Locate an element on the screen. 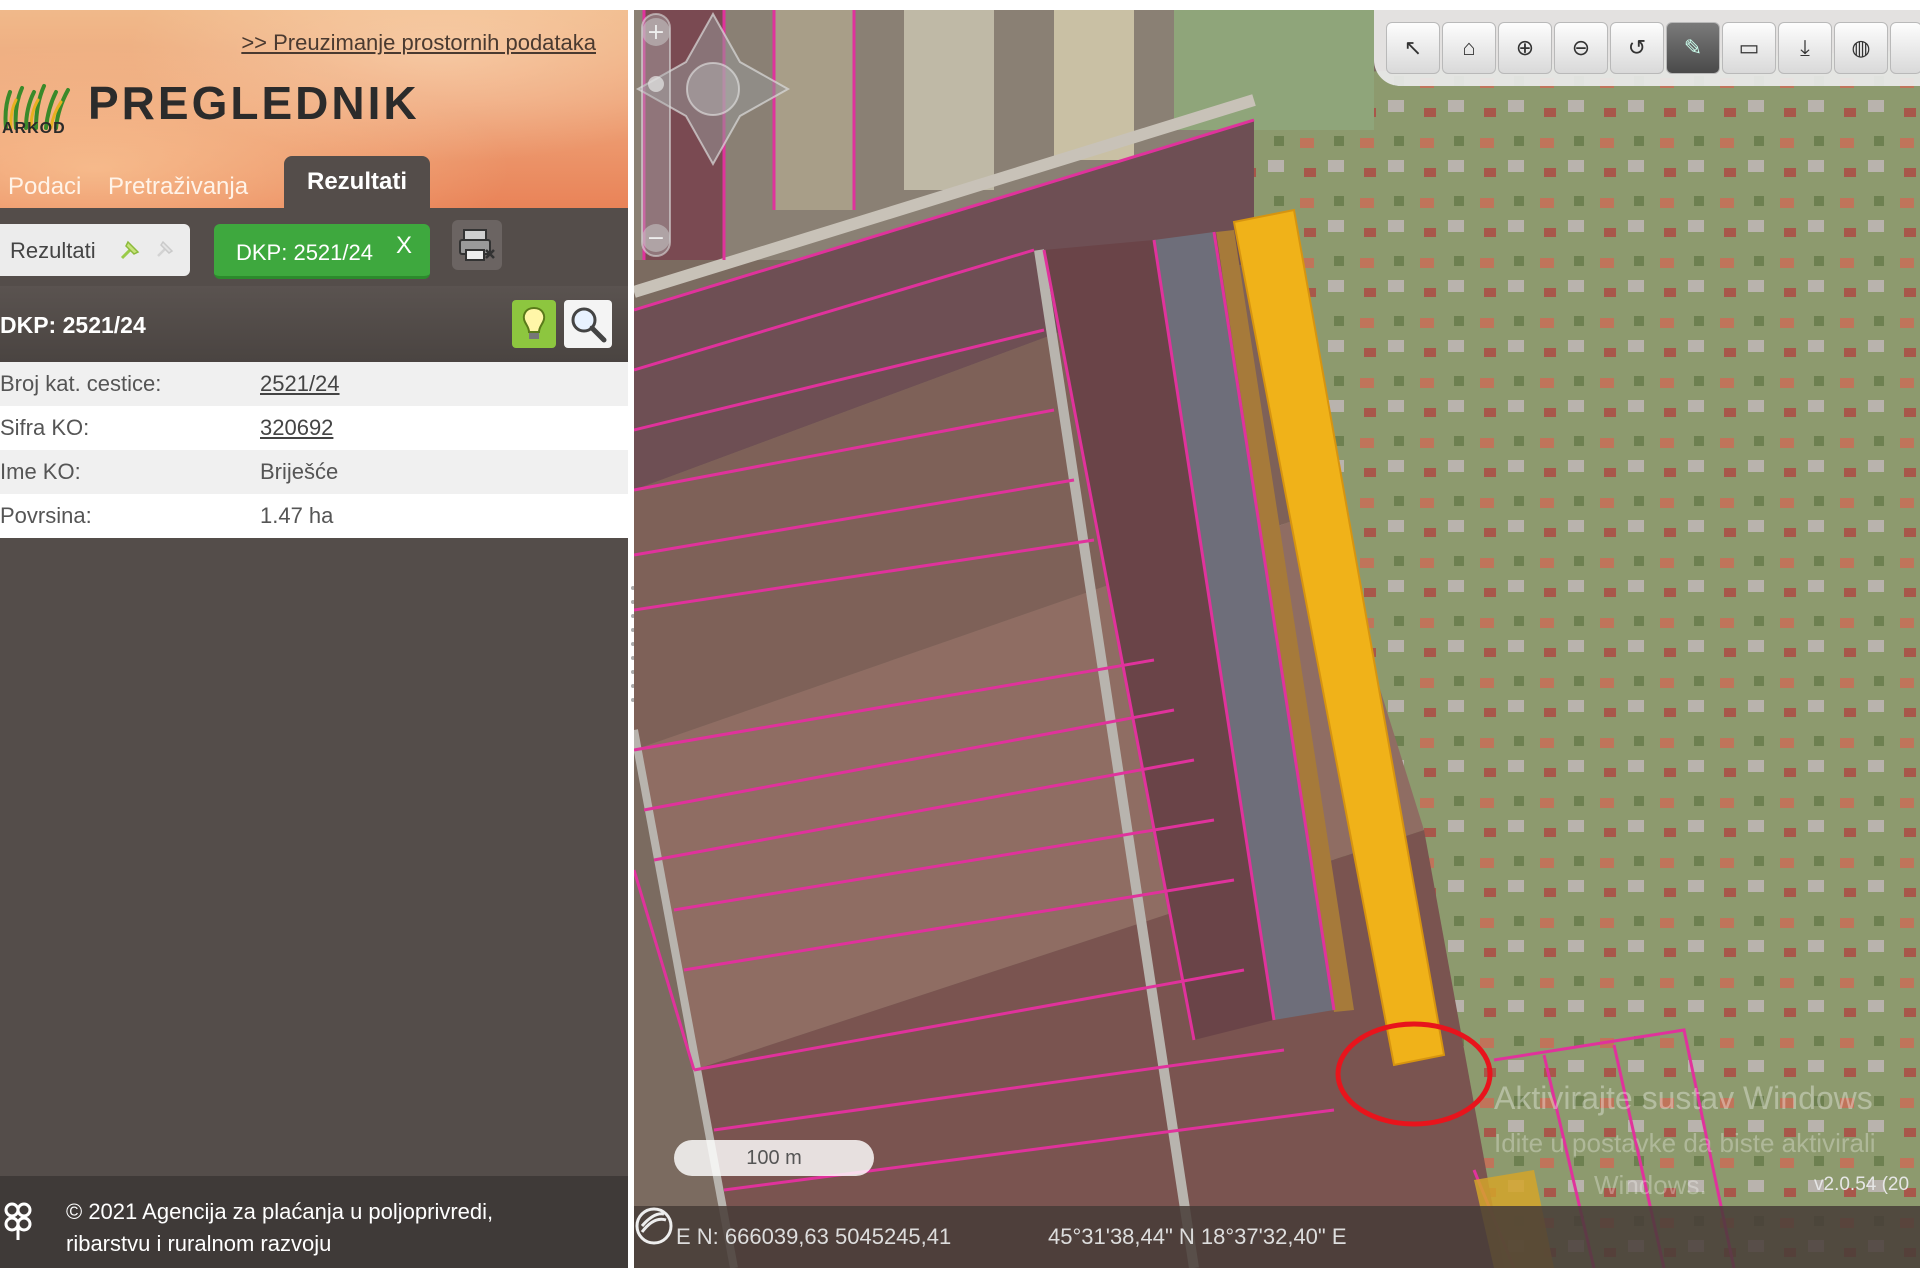 Image resolution: width=1920 pixels, height=1268 pixels. app-title: PREGLEDNIK is located at coordinates (254, 103).